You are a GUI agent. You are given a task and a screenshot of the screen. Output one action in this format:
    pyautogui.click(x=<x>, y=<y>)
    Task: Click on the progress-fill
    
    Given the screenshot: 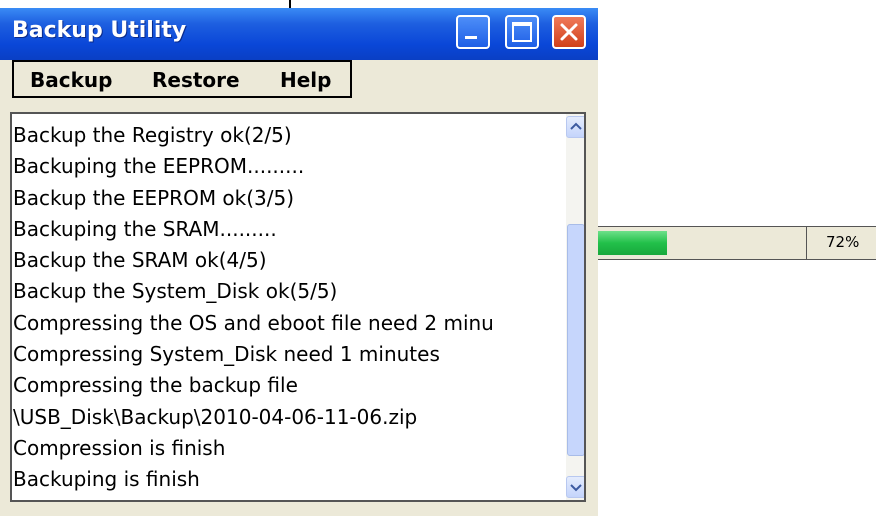 What is the action you would take?
    pyautogui.click(x=632, y=243)
    